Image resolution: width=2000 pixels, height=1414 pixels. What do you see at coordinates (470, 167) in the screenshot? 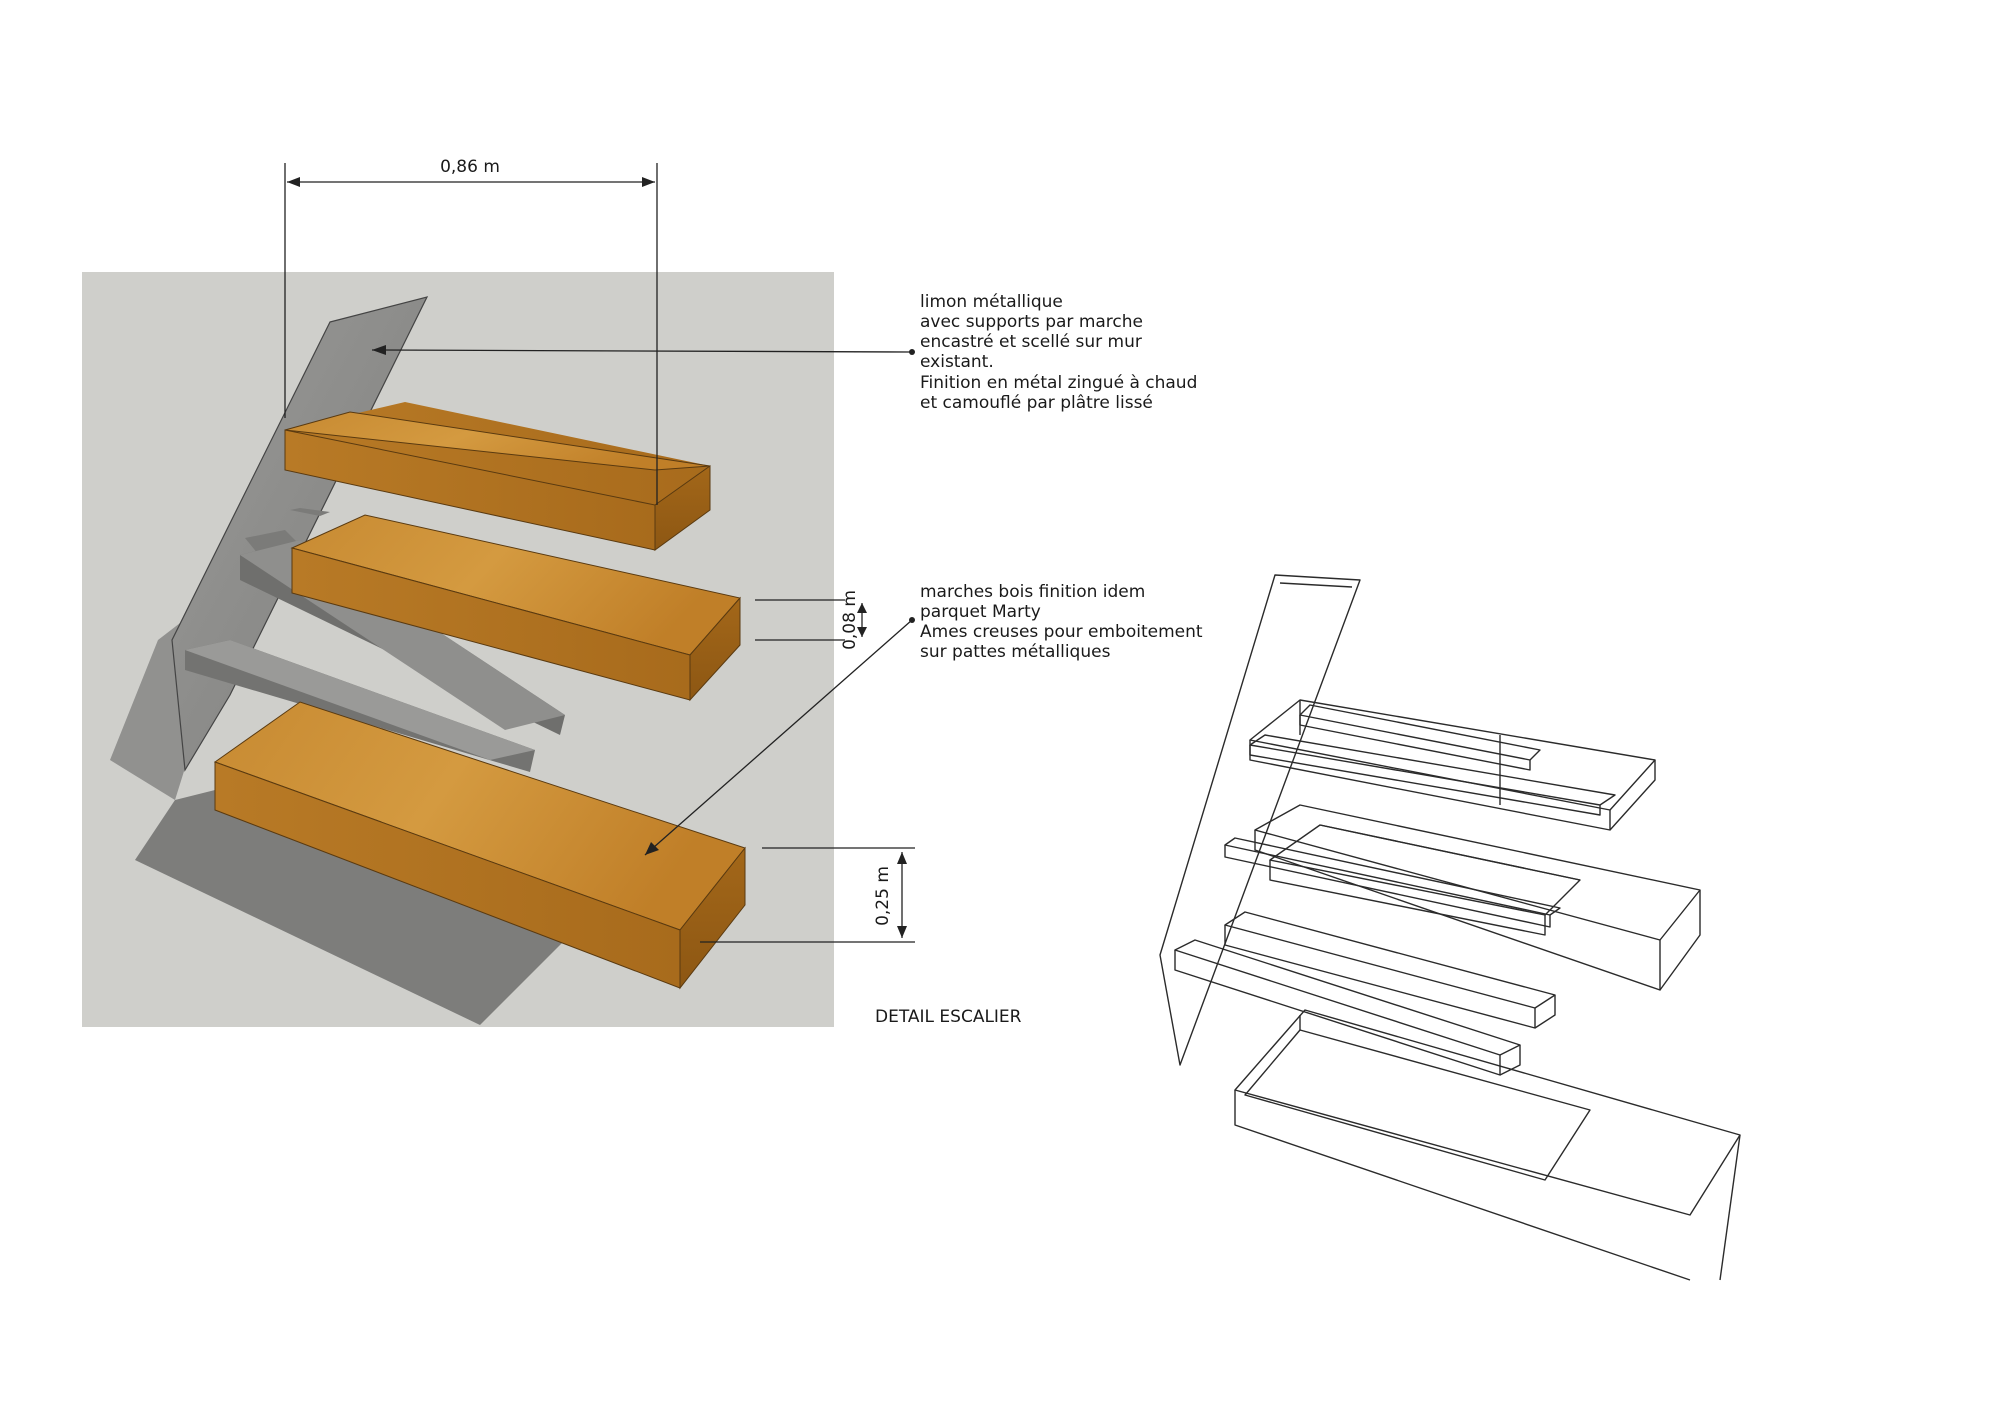
I see `width-dimension-label: 0,86 m` at bounding box center [470, 167].